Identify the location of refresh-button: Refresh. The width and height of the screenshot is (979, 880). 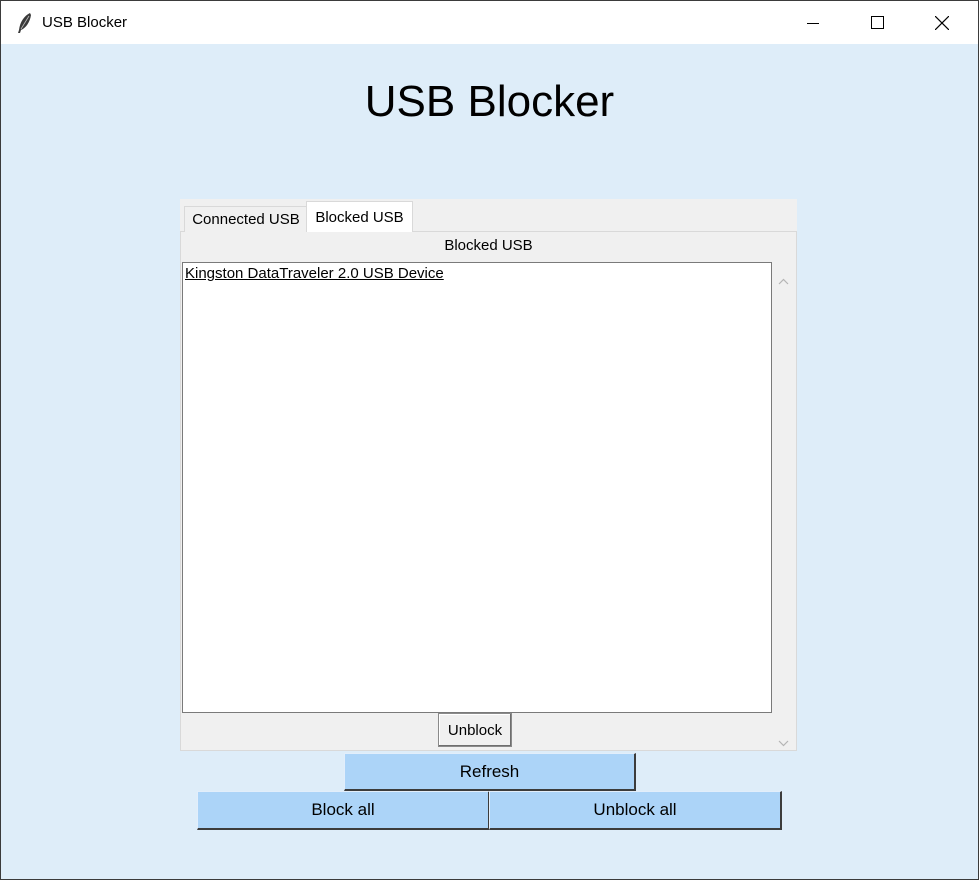
(490, 772).